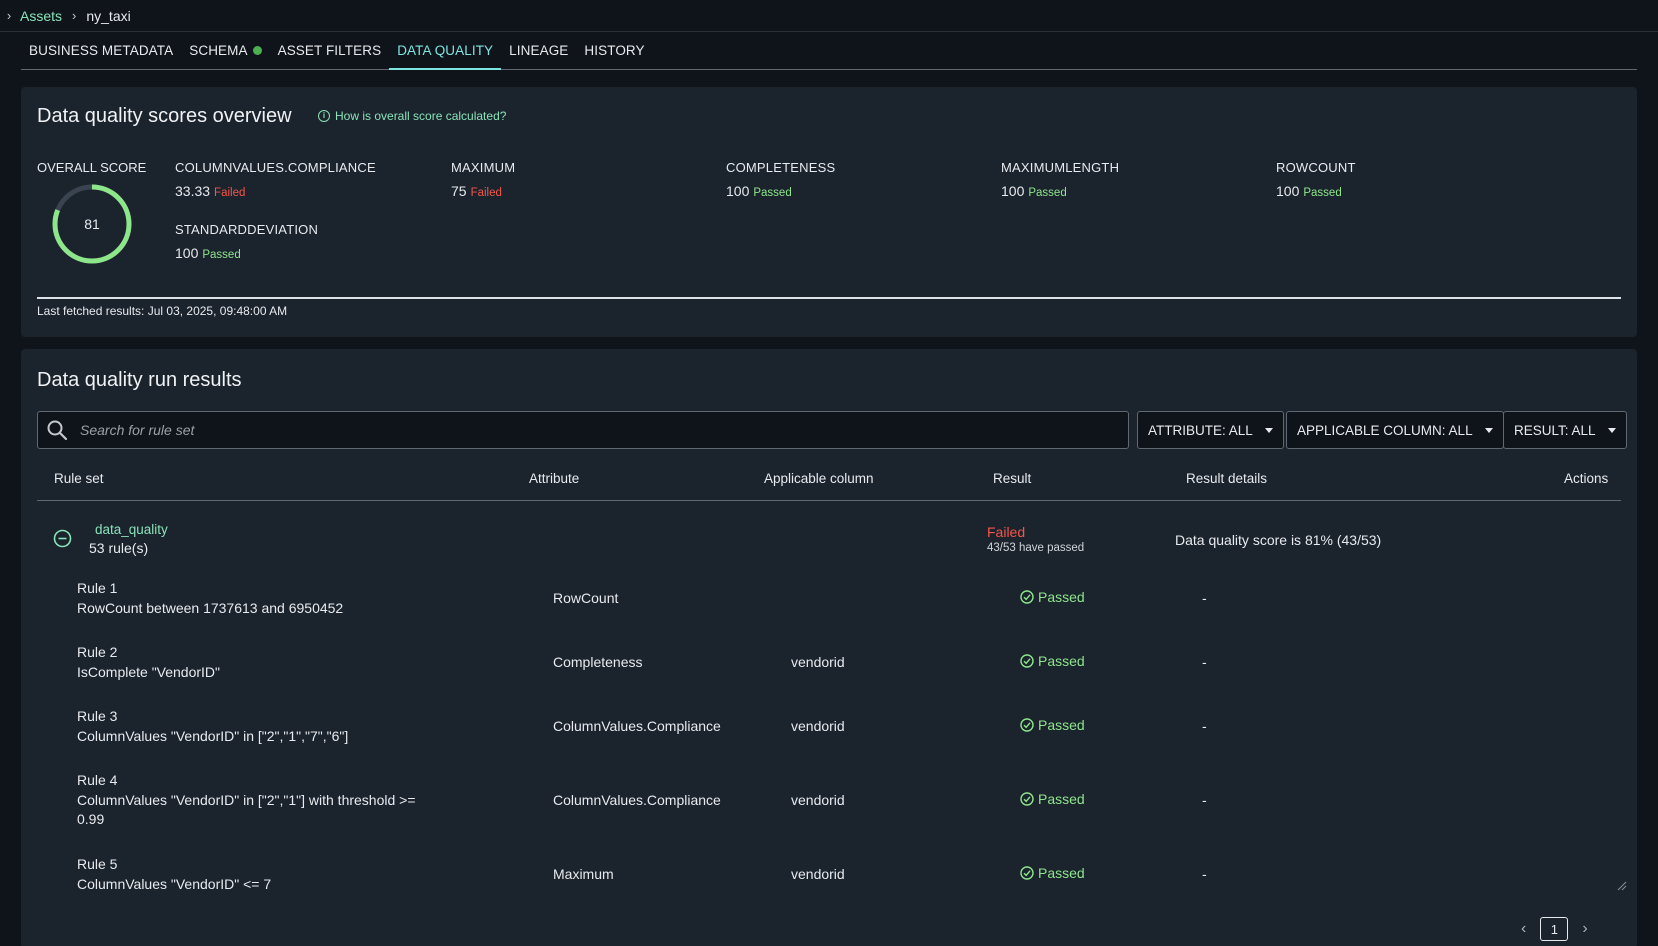 This screenshot has width=1658, height=946. Describe the element at coordinates (131, 529) in the screenshot. I see `rule-set-name-link: data_quality` at that location.